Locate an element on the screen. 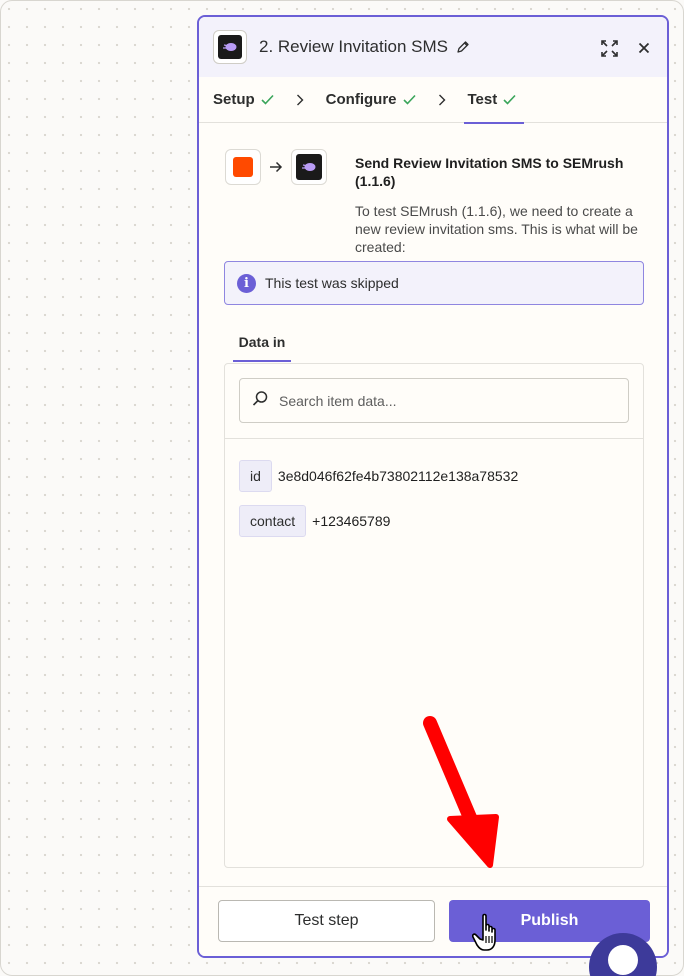  tab-label: Configure is located at coordinates (361, 99).